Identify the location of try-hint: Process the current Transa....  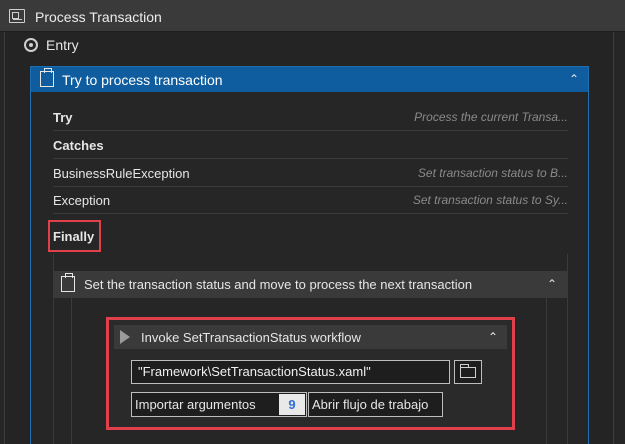
(491, 117).